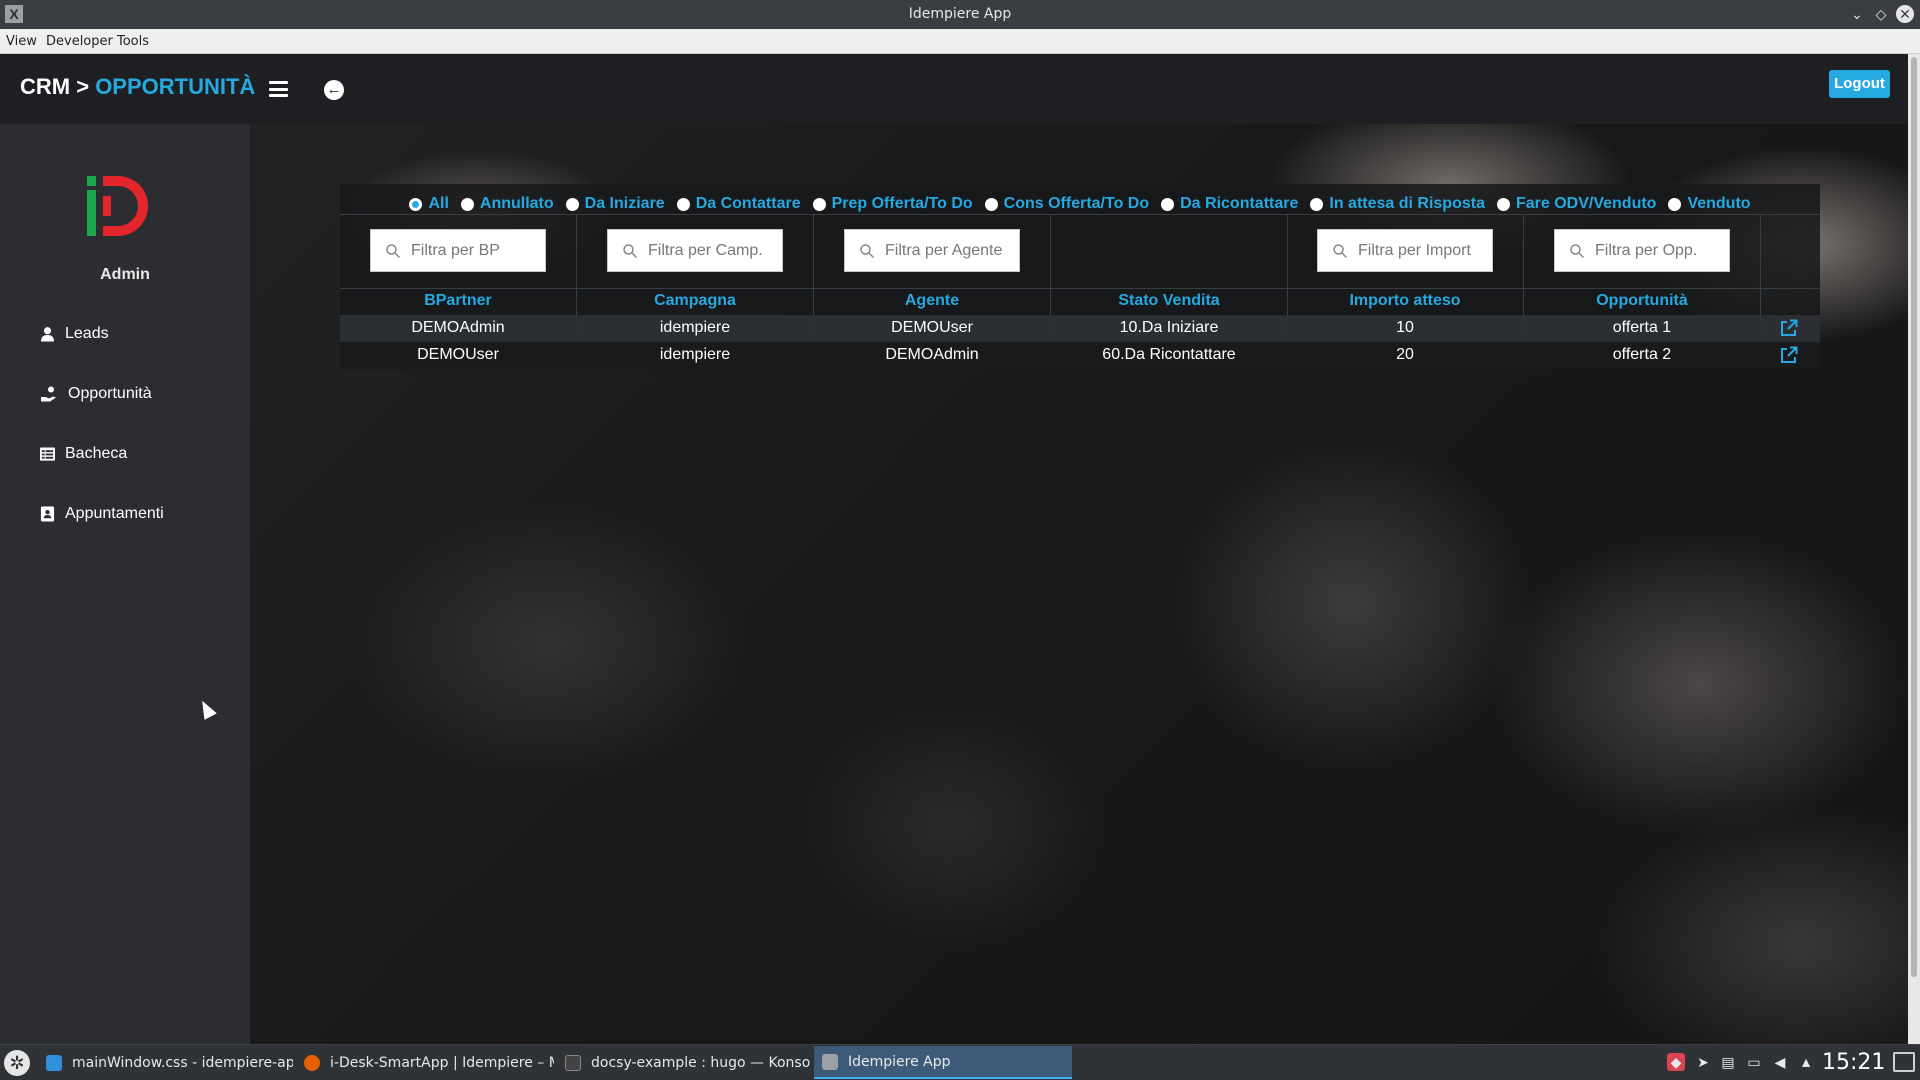  What do you see at coordinates (1904, 1062) in the screenshot?
I see `show-desktop-icon` at bounding box center [1904, 1062].